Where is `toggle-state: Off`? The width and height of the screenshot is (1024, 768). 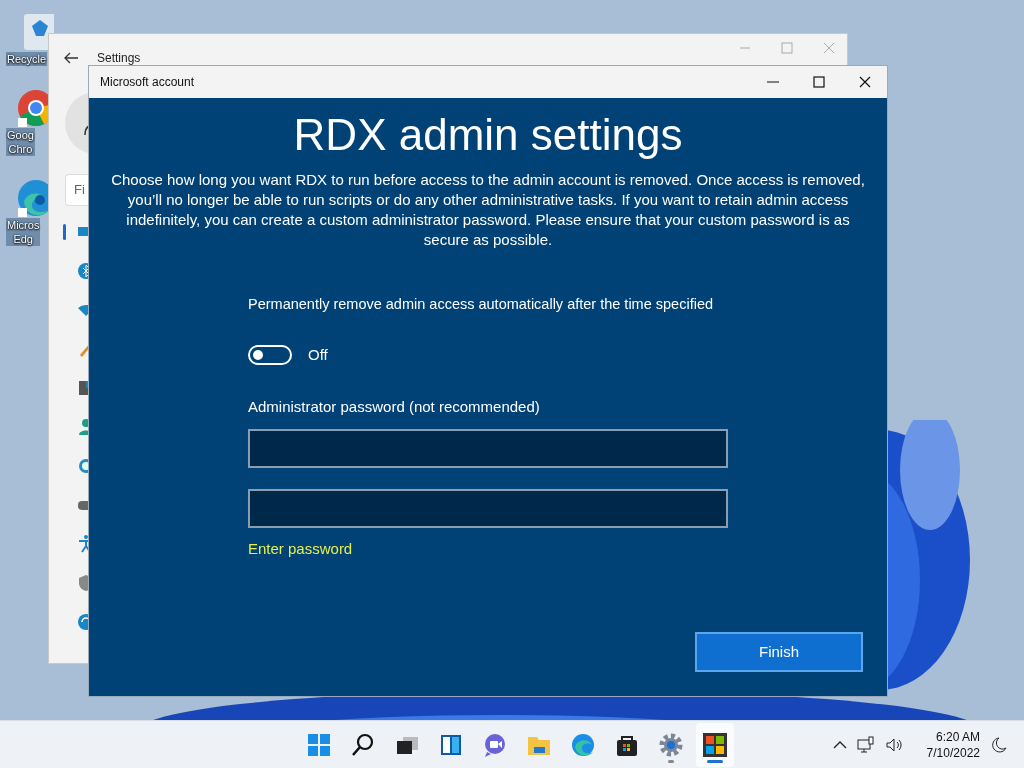 toggle-state: Off is located at coordinates (318, 354).